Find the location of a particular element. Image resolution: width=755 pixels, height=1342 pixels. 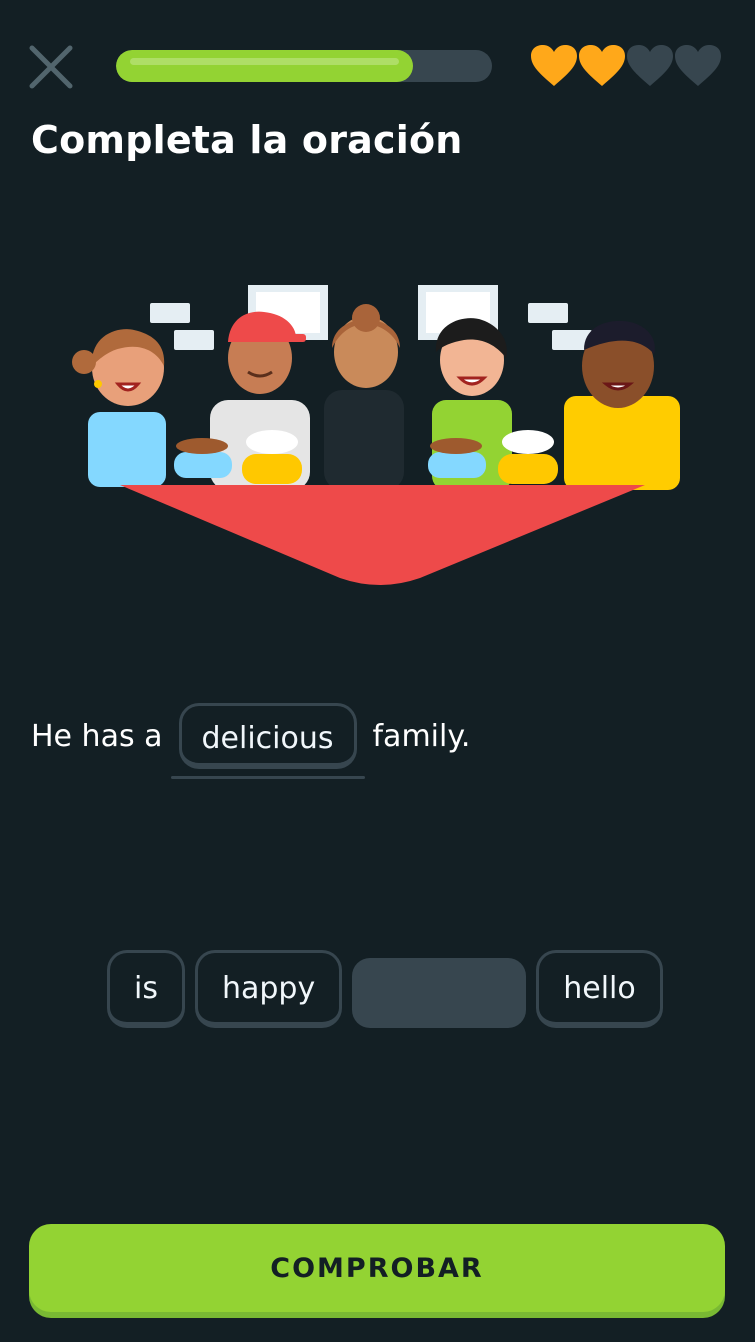

lives-indicator is located at coordinates (625, 66).